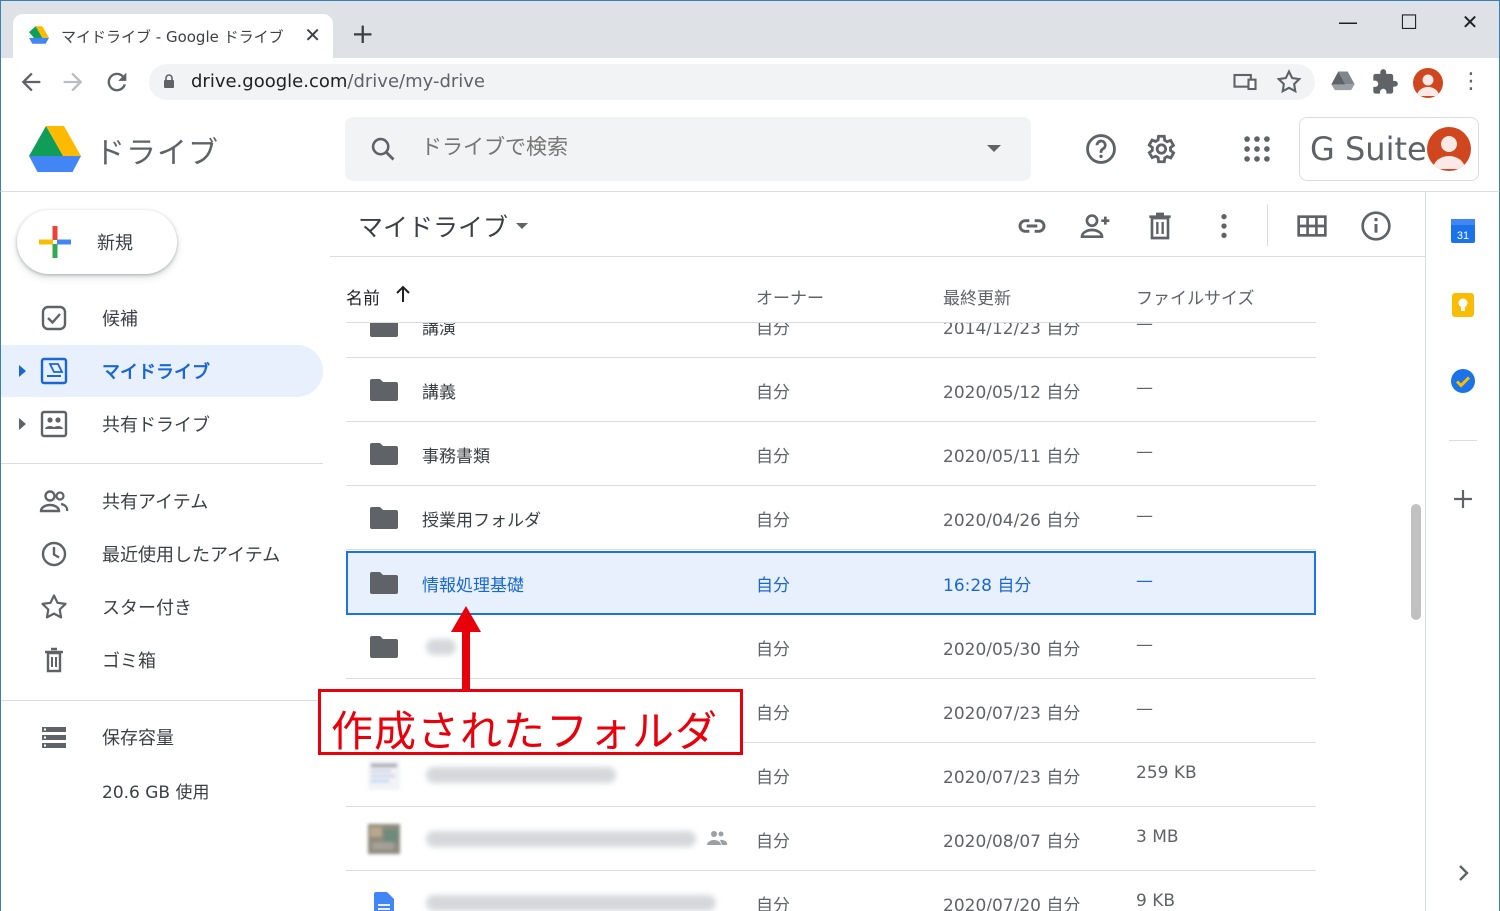  Describe the element at coordinates (384, 775) in the screenshot. I see `image-thumbnail-icon` at that location.